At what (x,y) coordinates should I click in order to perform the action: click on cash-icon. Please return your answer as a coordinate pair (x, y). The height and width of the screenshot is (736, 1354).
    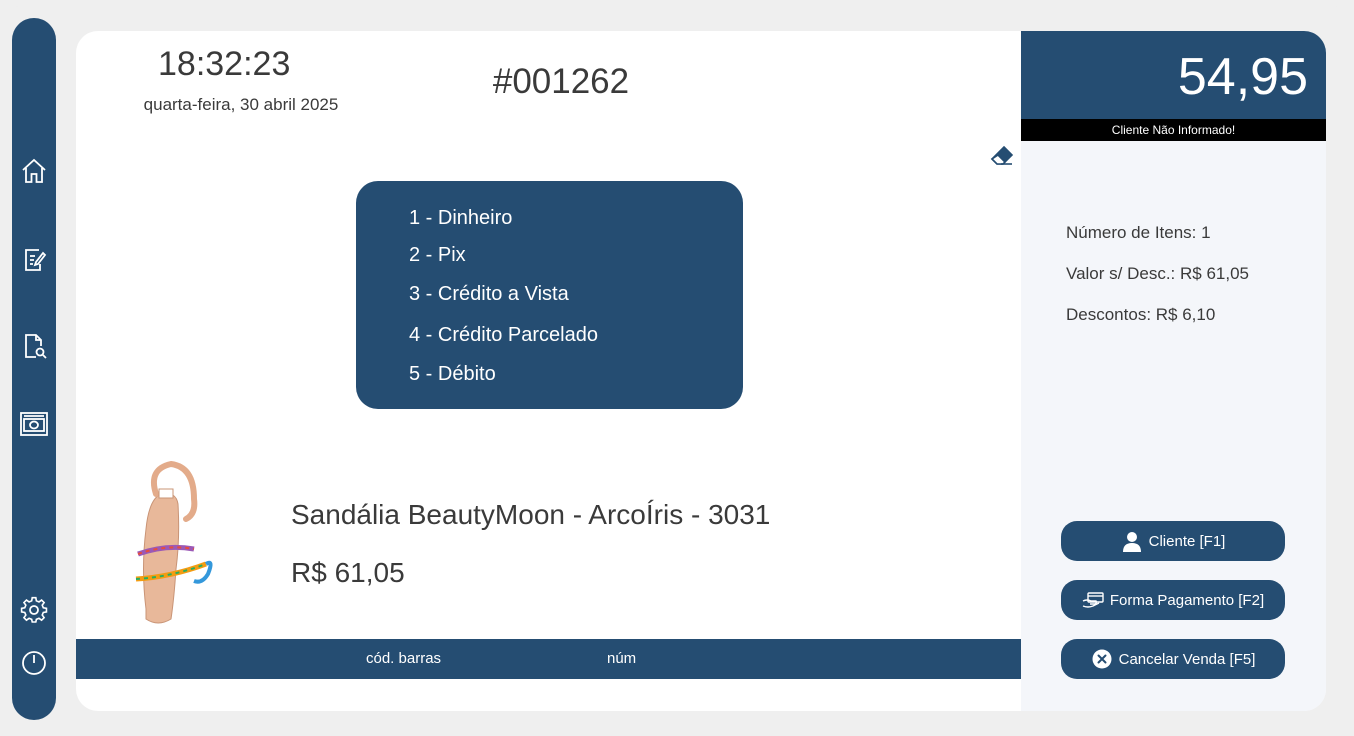
    Looking at the image, I should click on (34, 424).